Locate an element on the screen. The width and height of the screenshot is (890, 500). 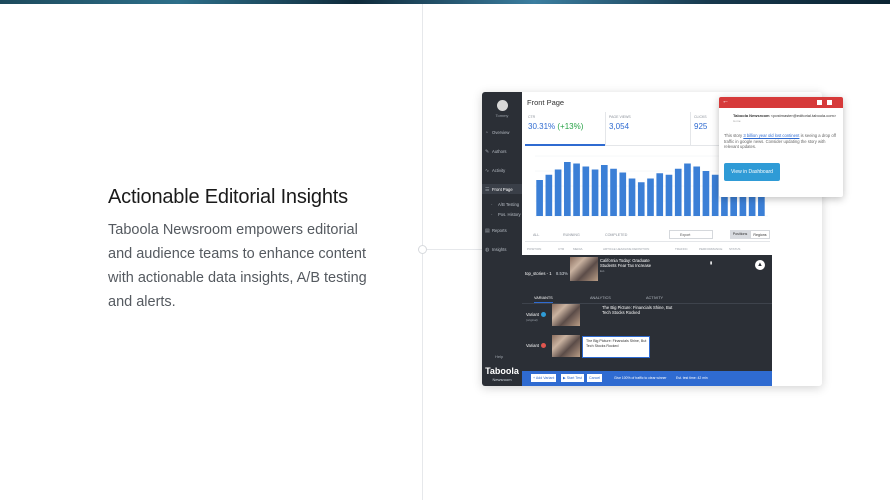
sidebar-item-label: Insights is located at coordinates (499, 249).